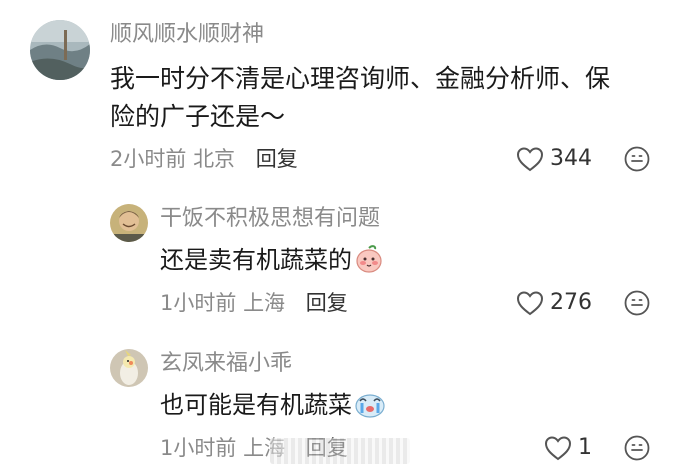 The height and width of the screenshot is (473, 690). I want to click on like-button: 276, so click(554, 303).